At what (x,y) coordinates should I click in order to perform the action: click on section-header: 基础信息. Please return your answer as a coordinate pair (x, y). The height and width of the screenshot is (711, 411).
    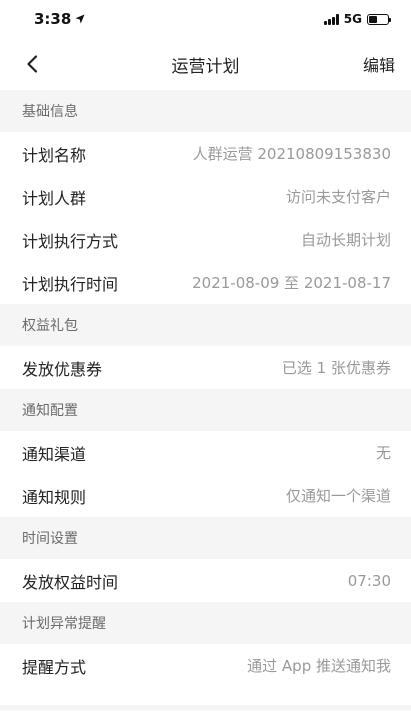
    Looking at the image, I should click on (205, 111).